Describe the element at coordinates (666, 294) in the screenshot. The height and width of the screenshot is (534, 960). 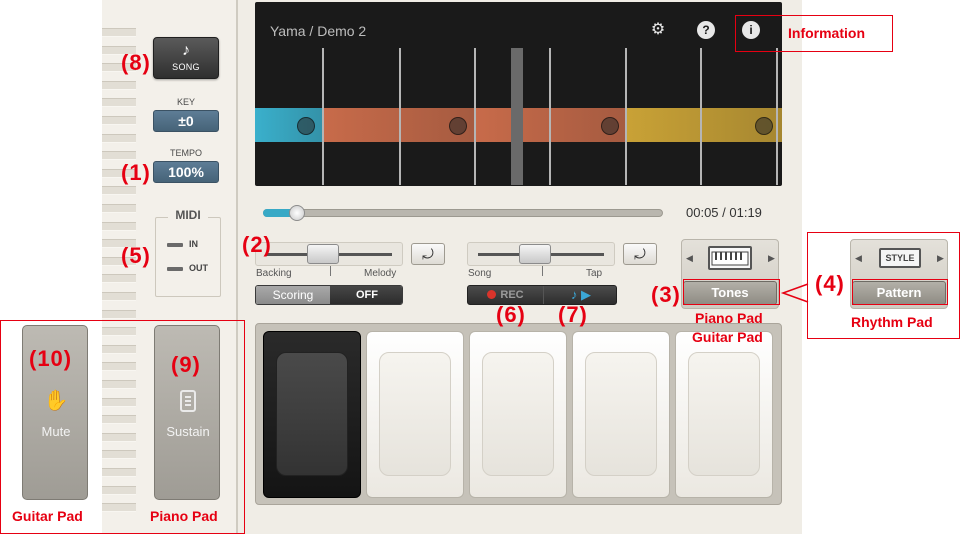
I see `annotation-3: (3)` at that location.